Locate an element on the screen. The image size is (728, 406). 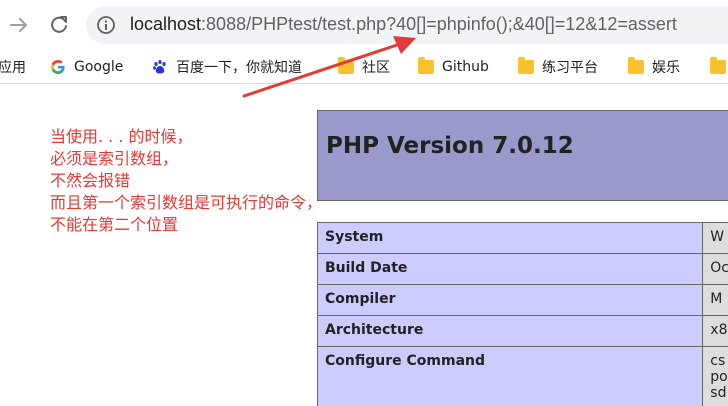
bookmark-folder-community: 社区 is located at coordinates (364, 67).